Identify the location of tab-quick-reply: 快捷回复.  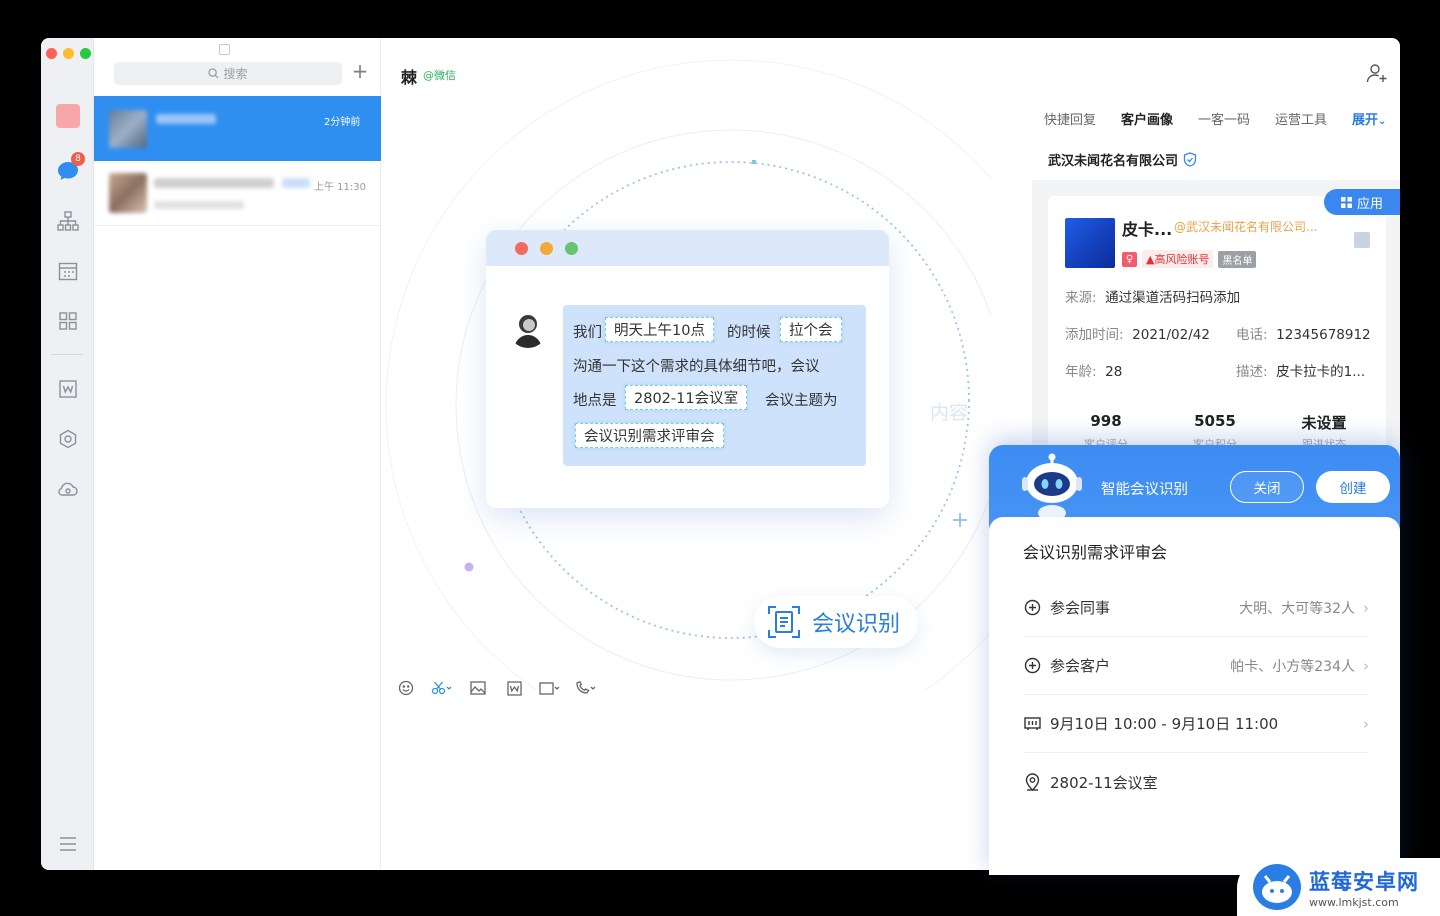
(1082, 118).